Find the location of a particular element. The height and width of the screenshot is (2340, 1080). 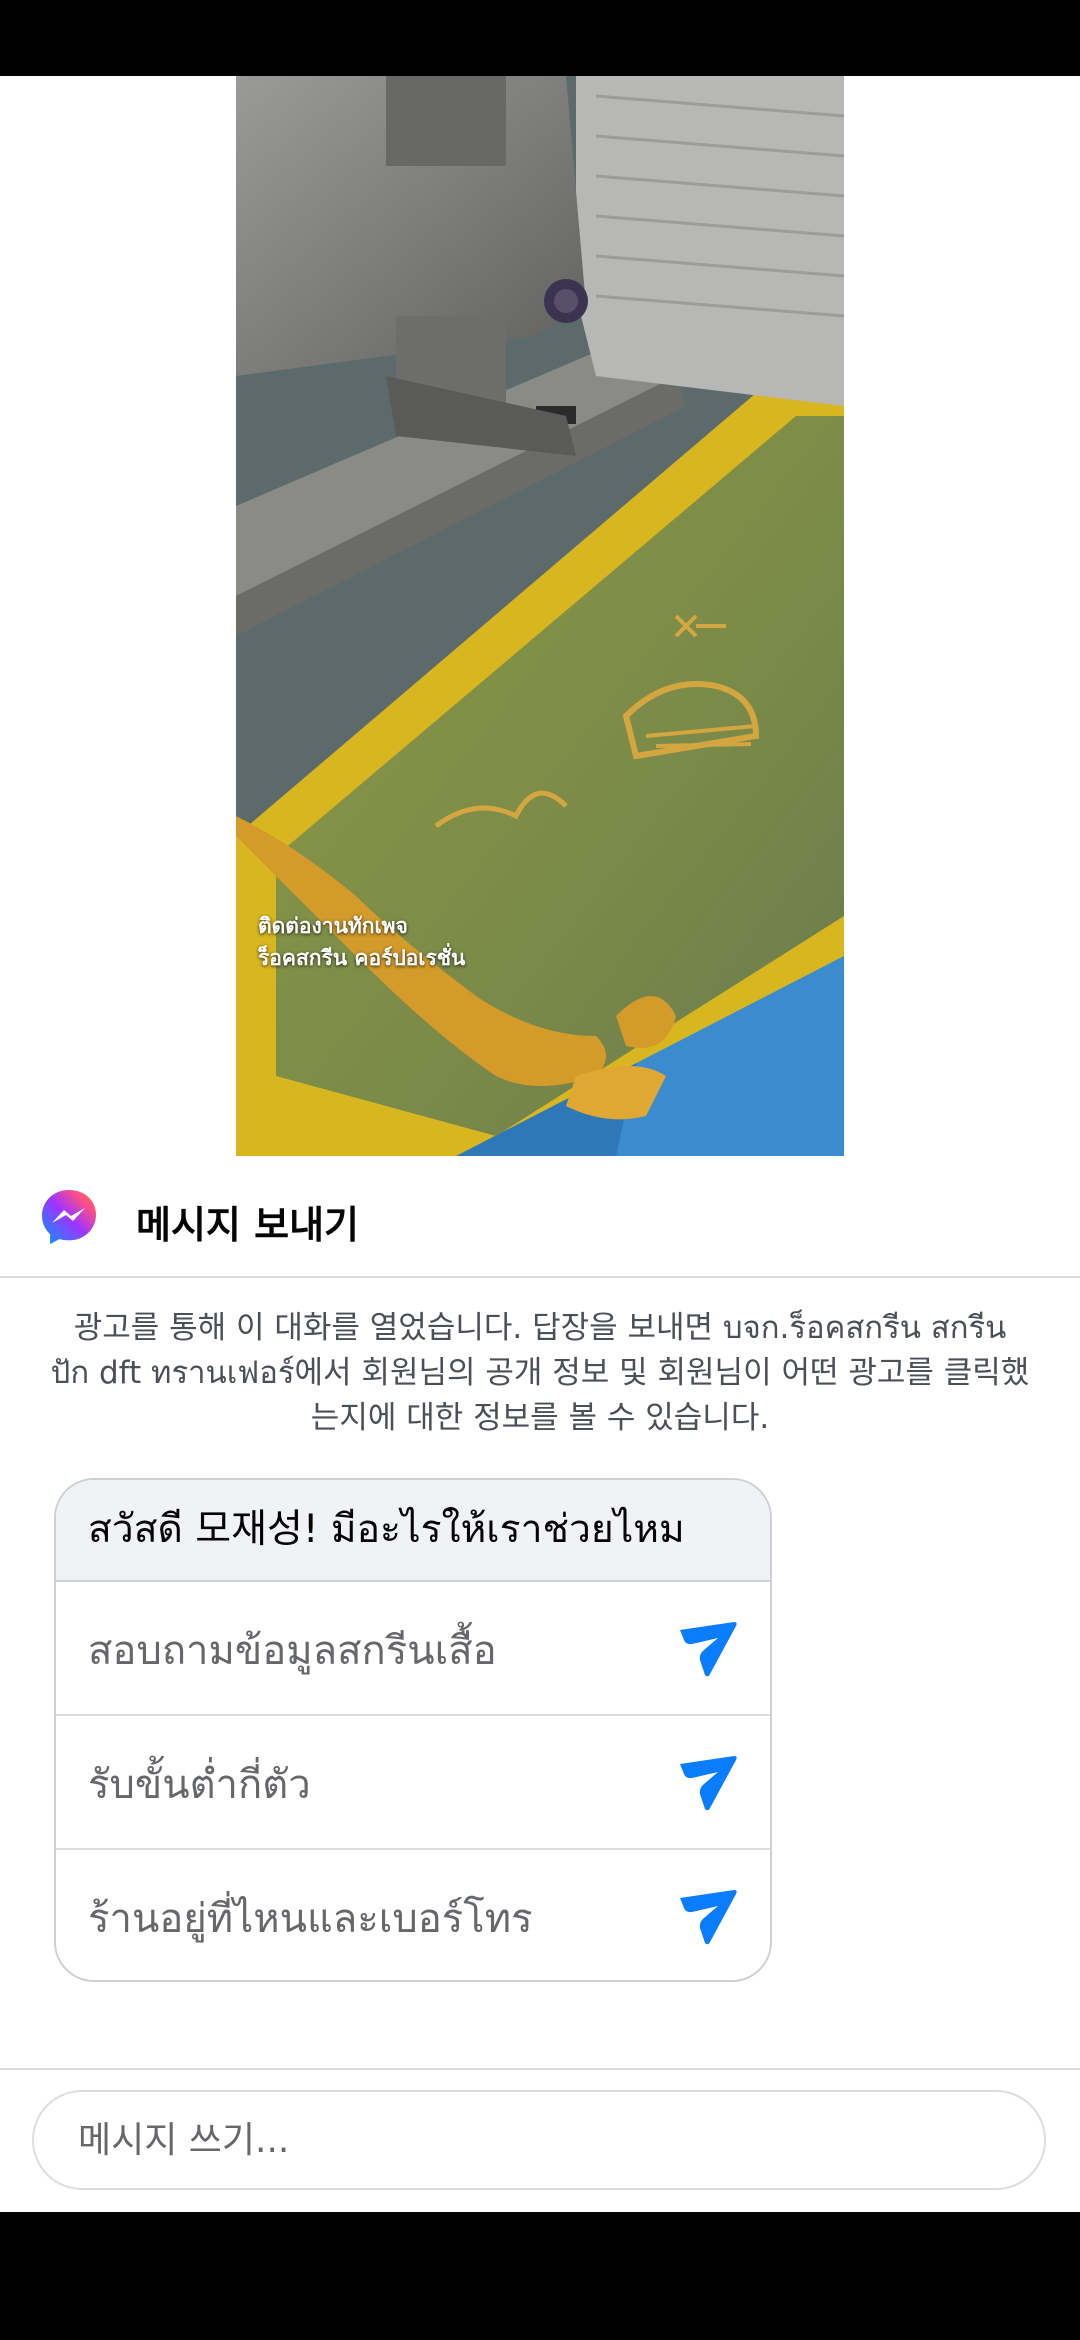

quick-reply-option: สอบถามข้อมูลสกรีนเสื้อ is located at coordinates (413, 1649).